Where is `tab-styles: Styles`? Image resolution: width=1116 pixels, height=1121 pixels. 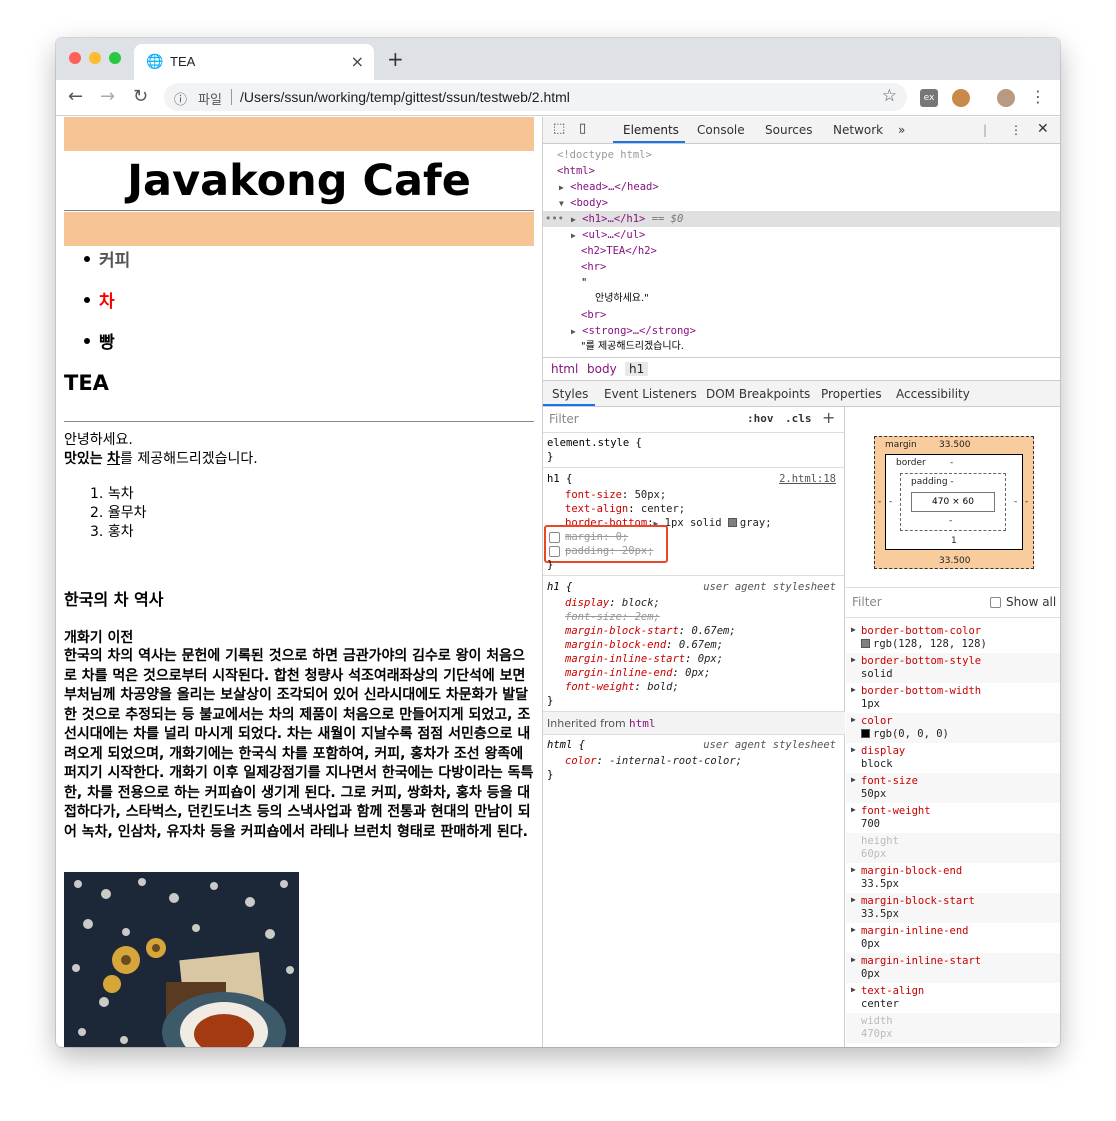 tab-styles: Styles is located at coordinates (570, 394).